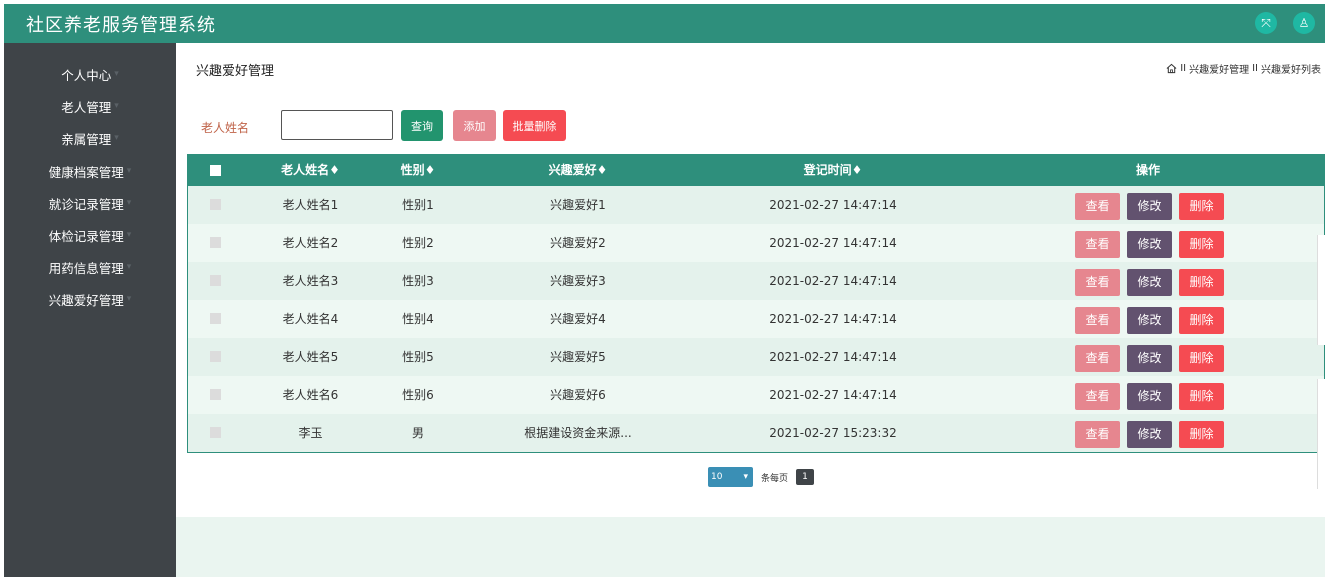 The height and width of the screenshot is (577, 1329). Describe the element at coordinates (418, 170) in the screenshot. I see `column-header-gender: 性别♦` at that location.